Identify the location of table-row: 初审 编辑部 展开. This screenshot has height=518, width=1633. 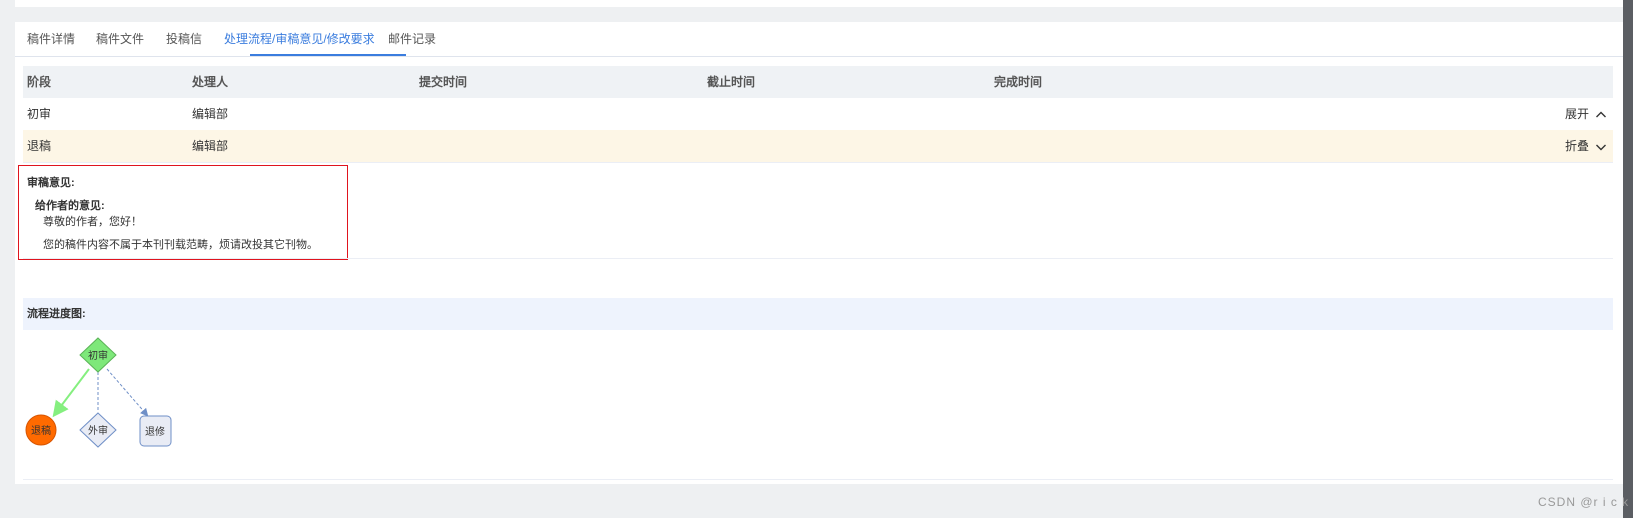
(818, 114).